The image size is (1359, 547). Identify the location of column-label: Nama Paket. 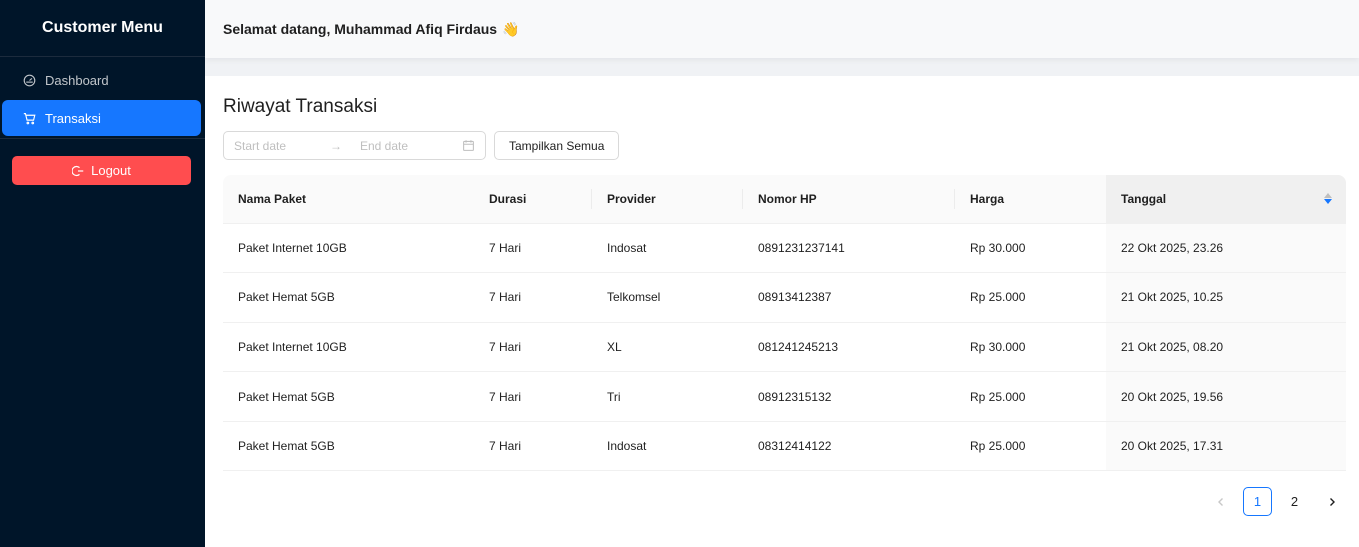
(272, 198).